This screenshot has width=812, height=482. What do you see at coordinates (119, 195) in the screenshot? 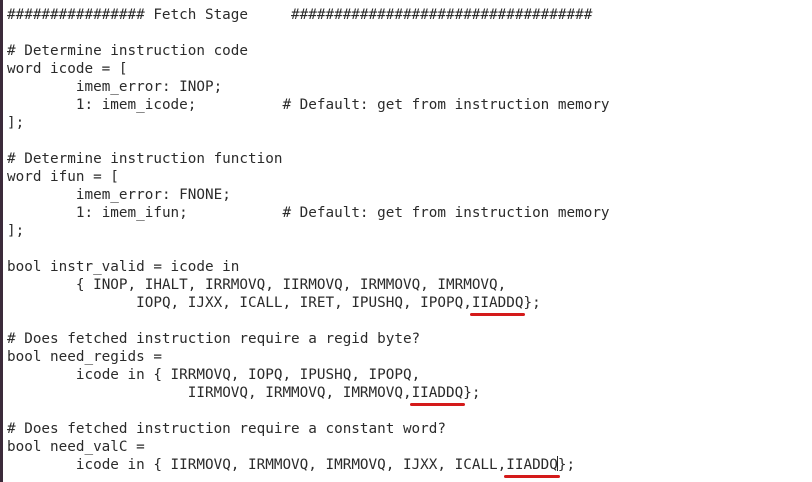
I see `code-line: imem_error: FNONE;` at bounding box center [119, 195].